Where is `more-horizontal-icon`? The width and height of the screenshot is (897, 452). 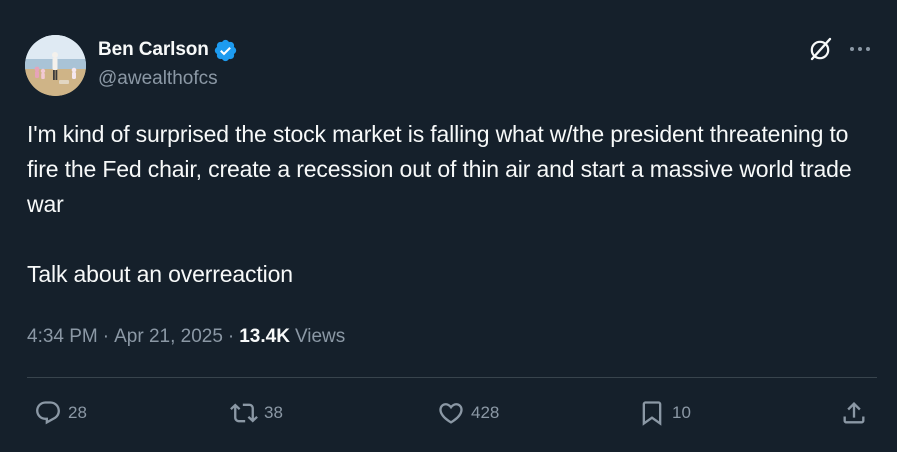 more-horizontal-icon is located at coordinates (860, 49).